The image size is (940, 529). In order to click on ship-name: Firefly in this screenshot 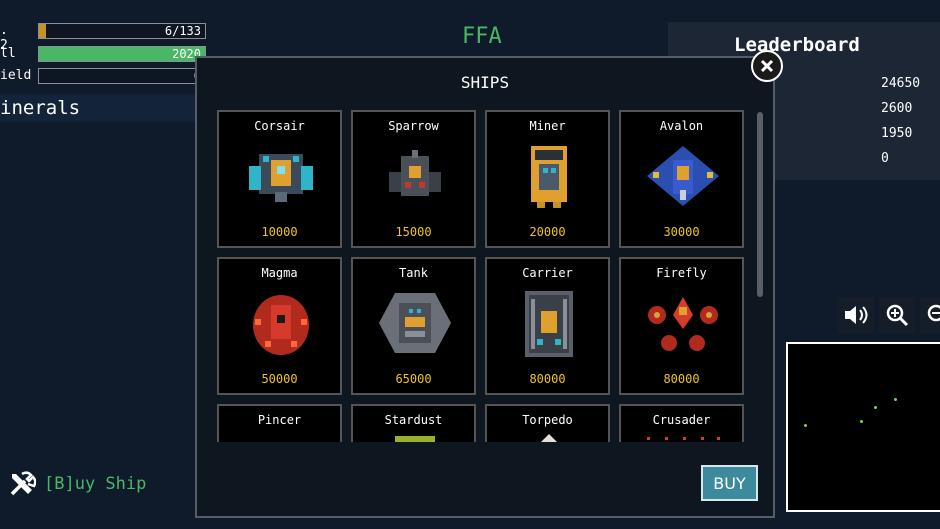, I will do `click(681, 273)`.